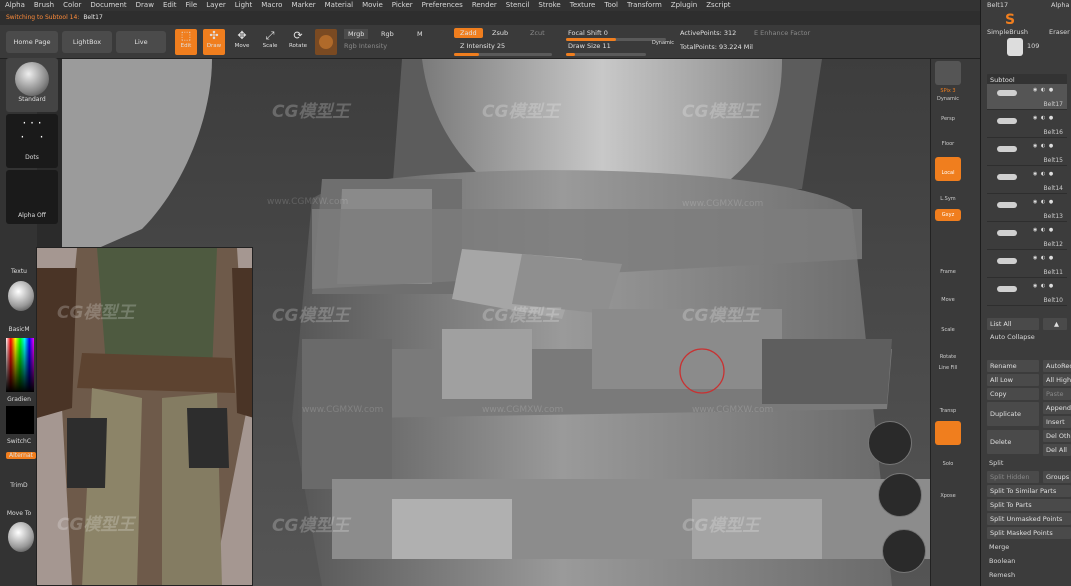 This screenshot has width=1071, height=586. Describe the element at coordinates (1059, 32) in the screenshot. I see `eraser-label: Eraser` at that location.